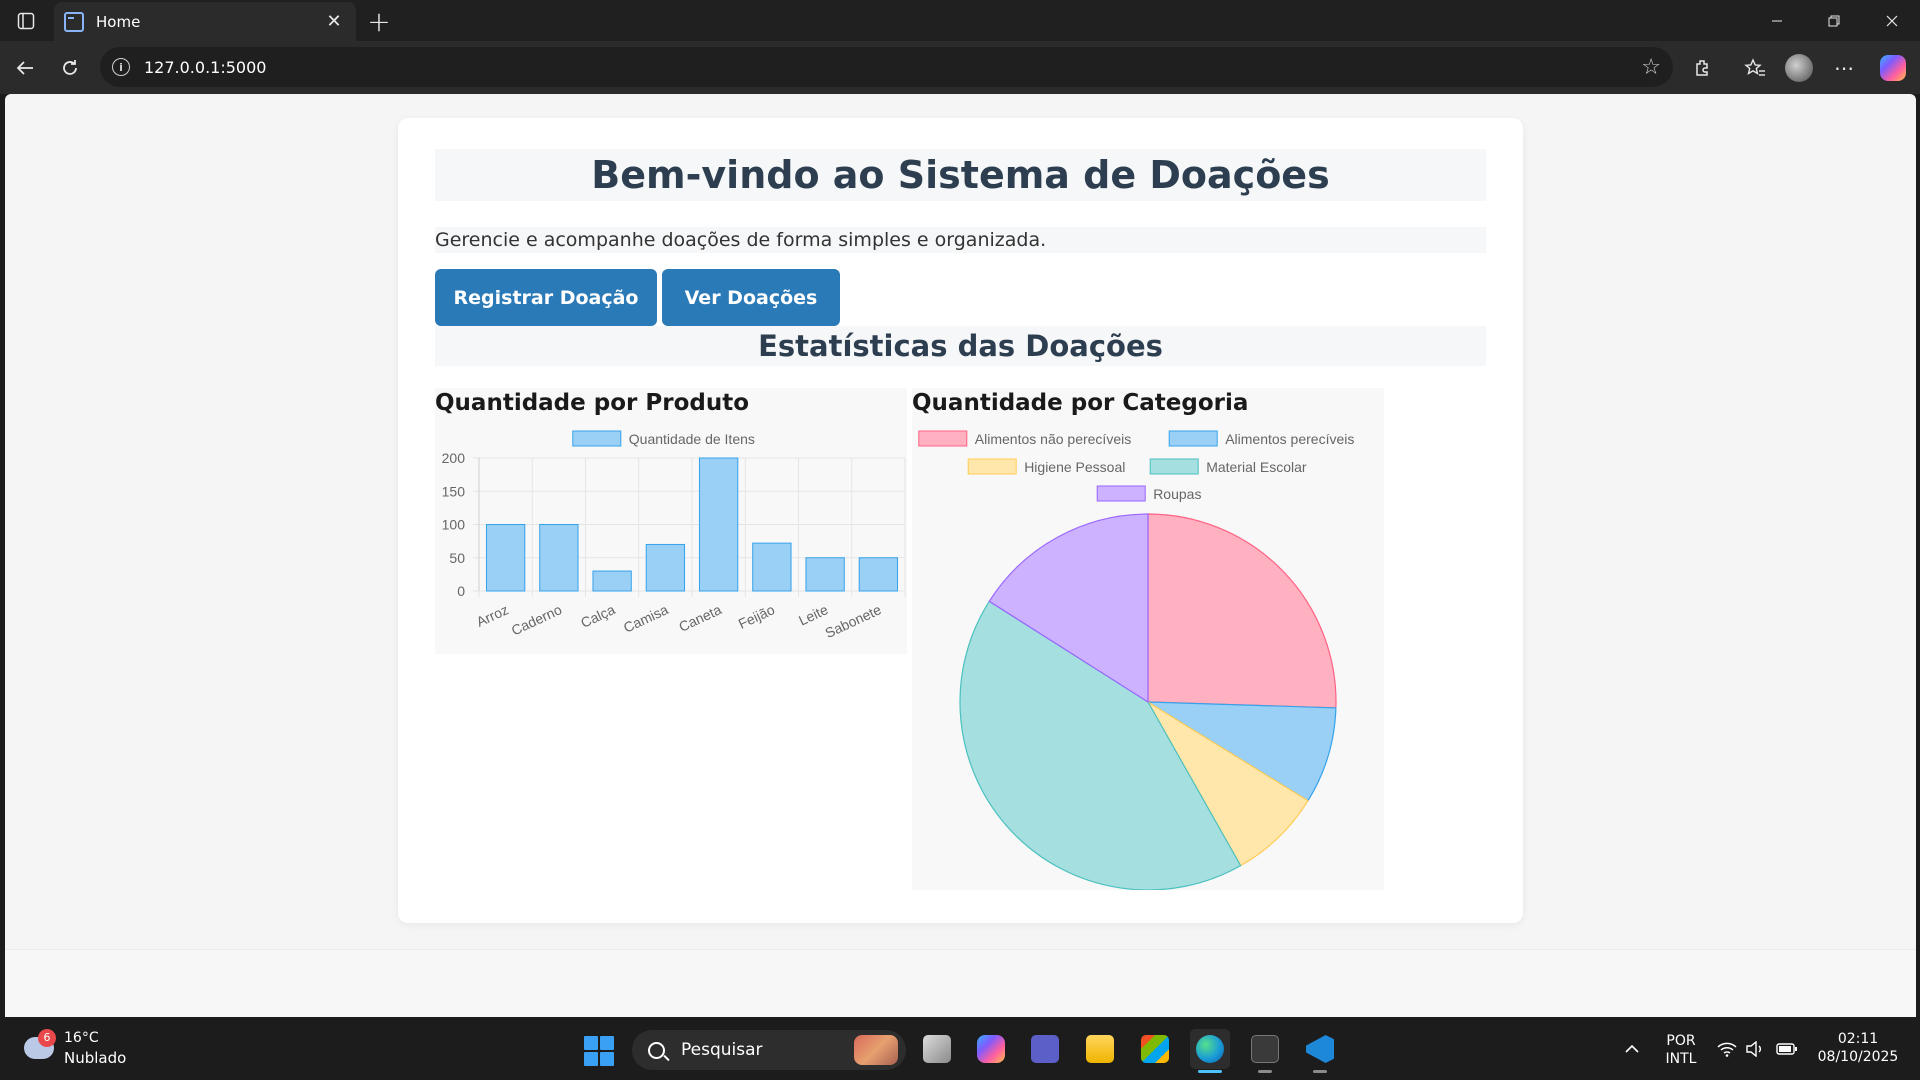  What do you see at coordinates (1632, 1049) in the screenshot?
I see `show-hidden-icons-chevron-icon` at bounding box center [1632, 1049].